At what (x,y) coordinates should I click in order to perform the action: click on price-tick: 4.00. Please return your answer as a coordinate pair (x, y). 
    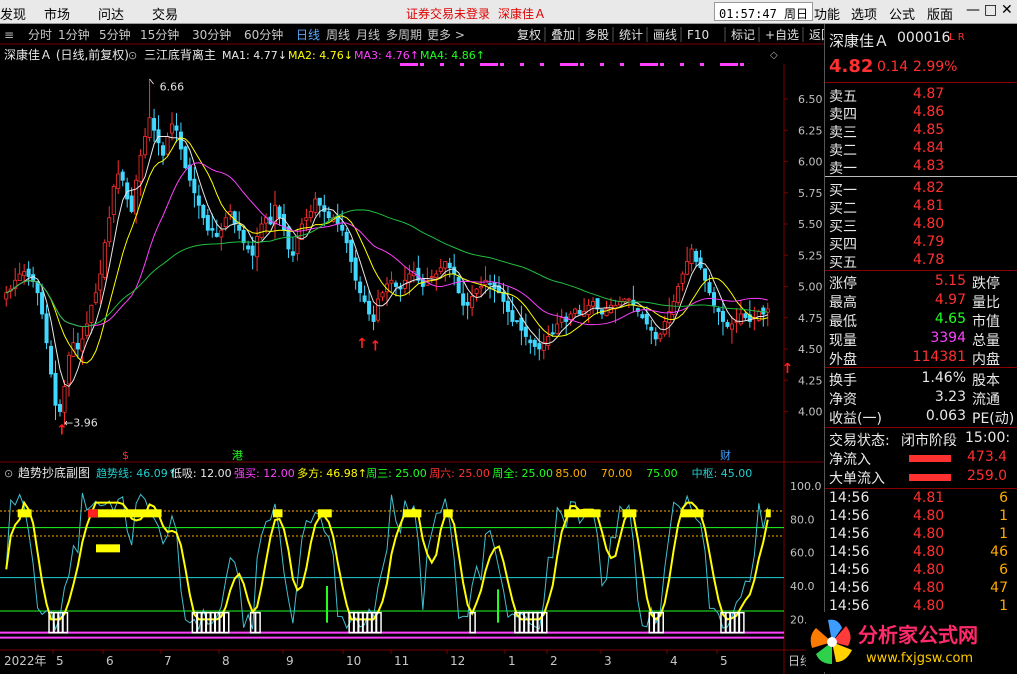
    Looking at the image, I should click on (810, 412).